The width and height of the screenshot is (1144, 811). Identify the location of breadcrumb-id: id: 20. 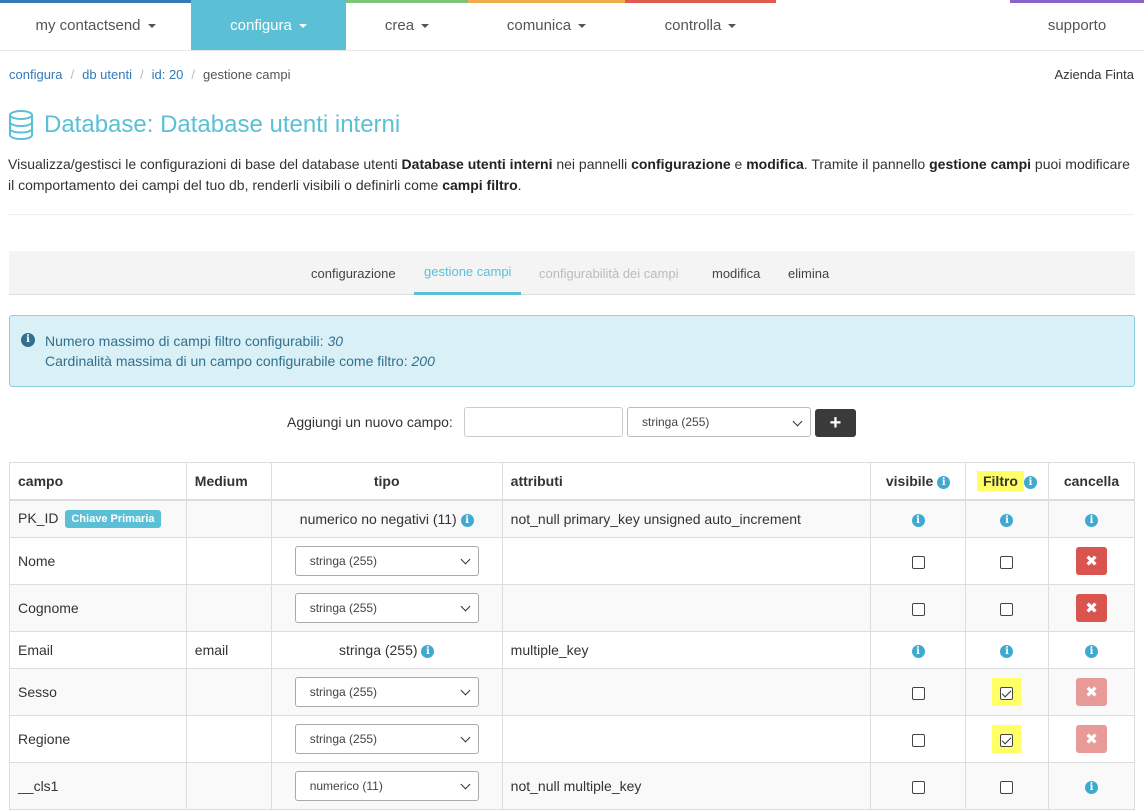
(168, 74).